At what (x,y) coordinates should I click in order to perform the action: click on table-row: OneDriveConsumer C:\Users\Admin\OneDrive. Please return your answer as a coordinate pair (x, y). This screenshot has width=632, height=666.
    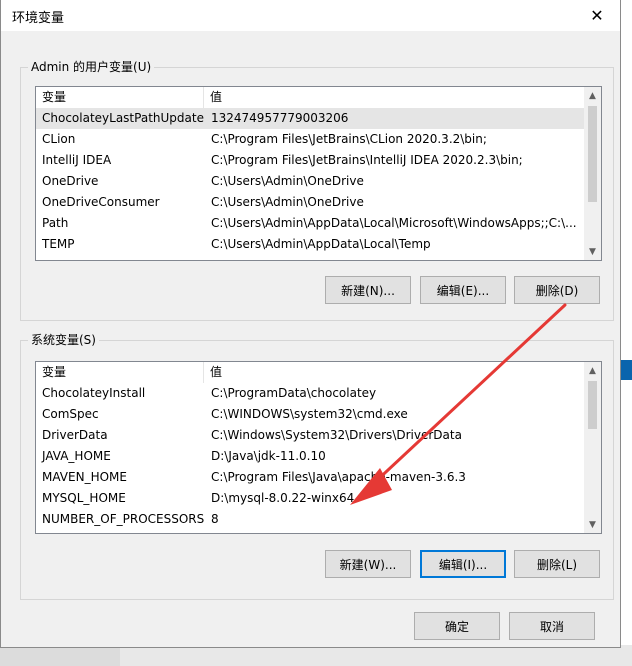
    Looking at the image, I should click on (310, 202).